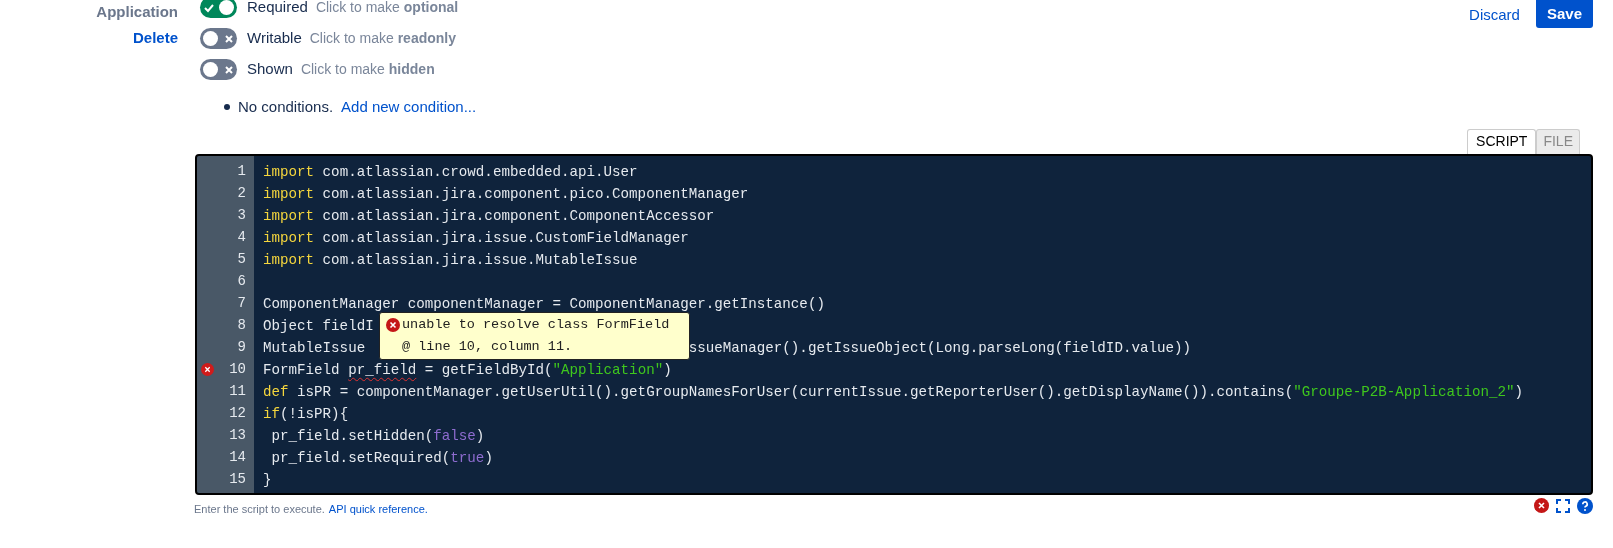 Image resolution: width=1613 pixels, height=548 pixels. What do you see at coordinates (237, 391) in the screenshot?
I see `line-number: 11` at bounding box center [237, 391].